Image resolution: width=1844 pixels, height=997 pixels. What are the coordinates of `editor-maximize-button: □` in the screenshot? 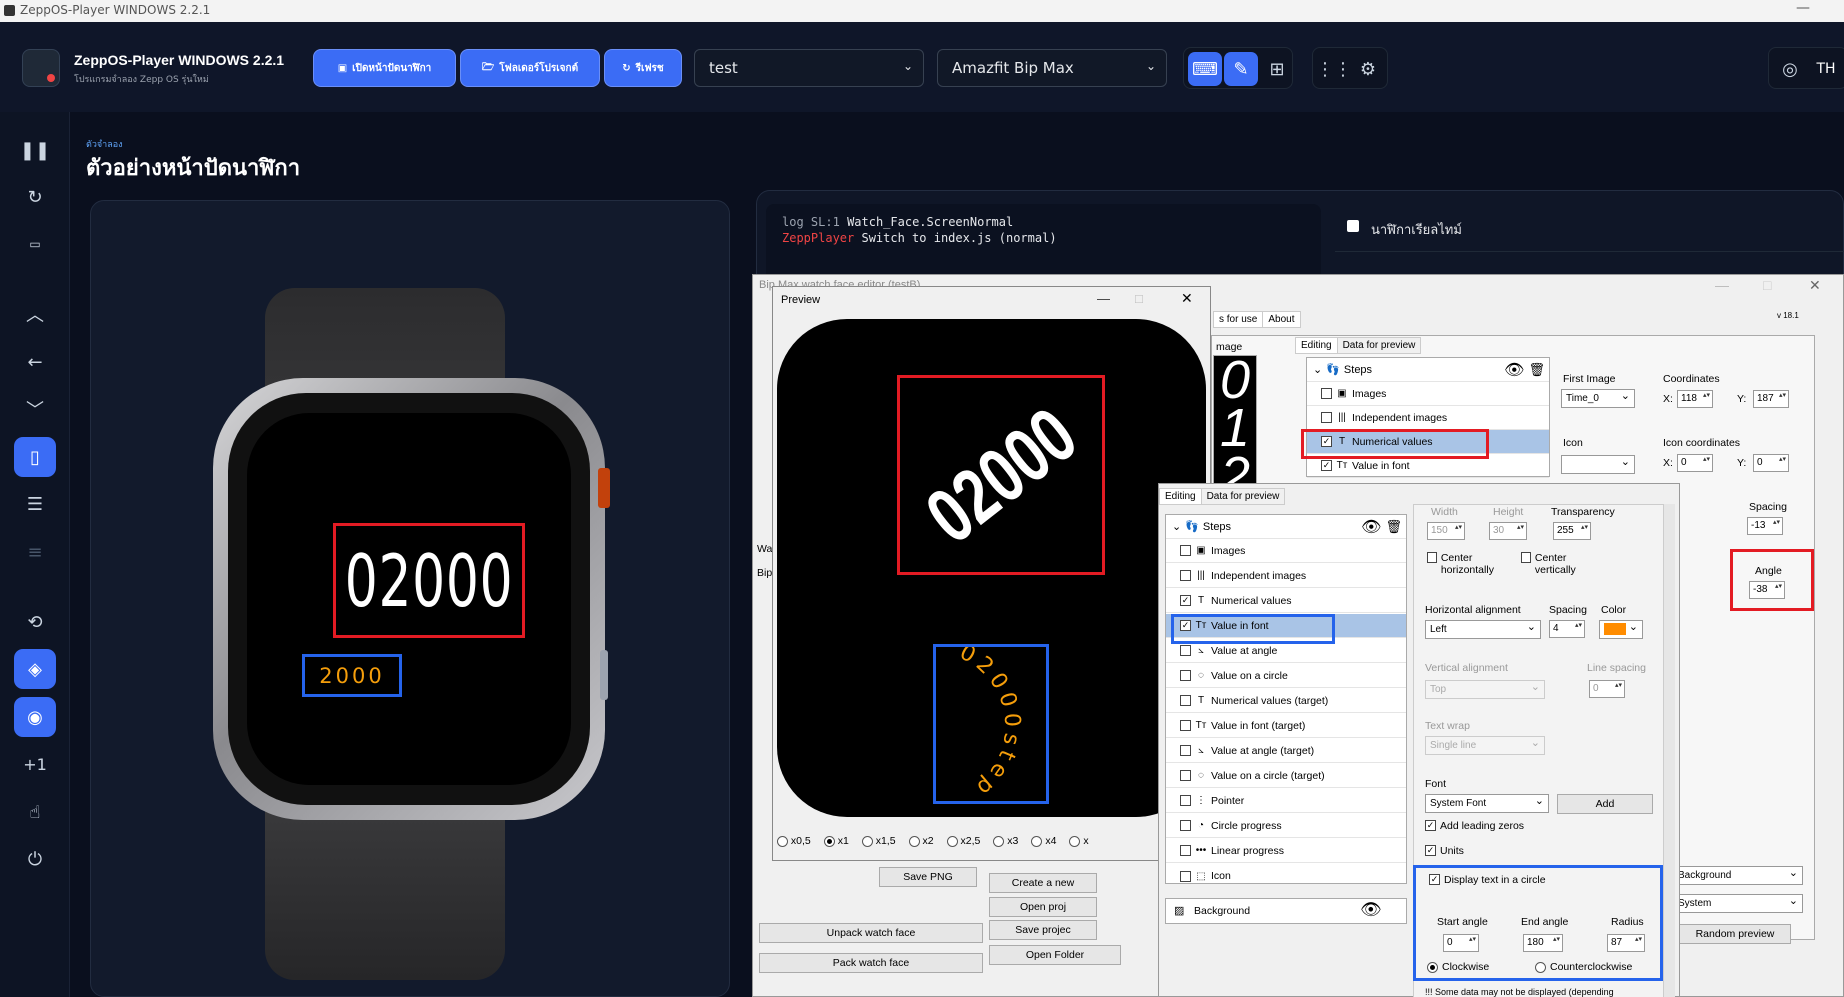 It's located at (1767, 285).